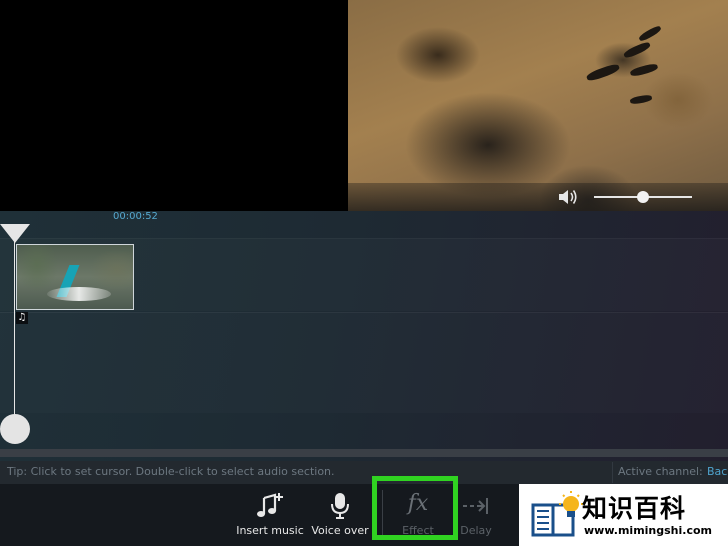 Image resolution: width=728 pixels, height=546 pixels. What do you see at coordinates (135, 216) in the screenshot?
I see `timecode-label: 00:00:52` at bounding box center [135, 216].